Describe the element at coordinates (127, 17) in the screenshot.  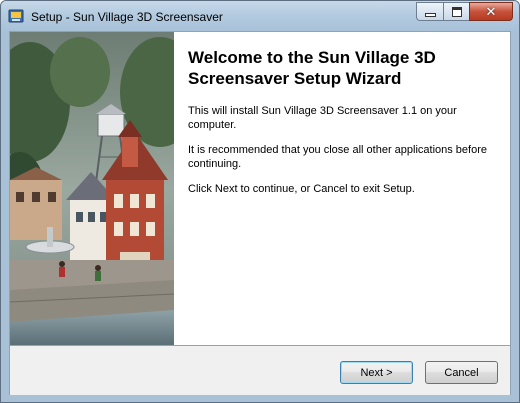
I see `window-title: Setup - Sun Village 3D Screensaver` at that location.